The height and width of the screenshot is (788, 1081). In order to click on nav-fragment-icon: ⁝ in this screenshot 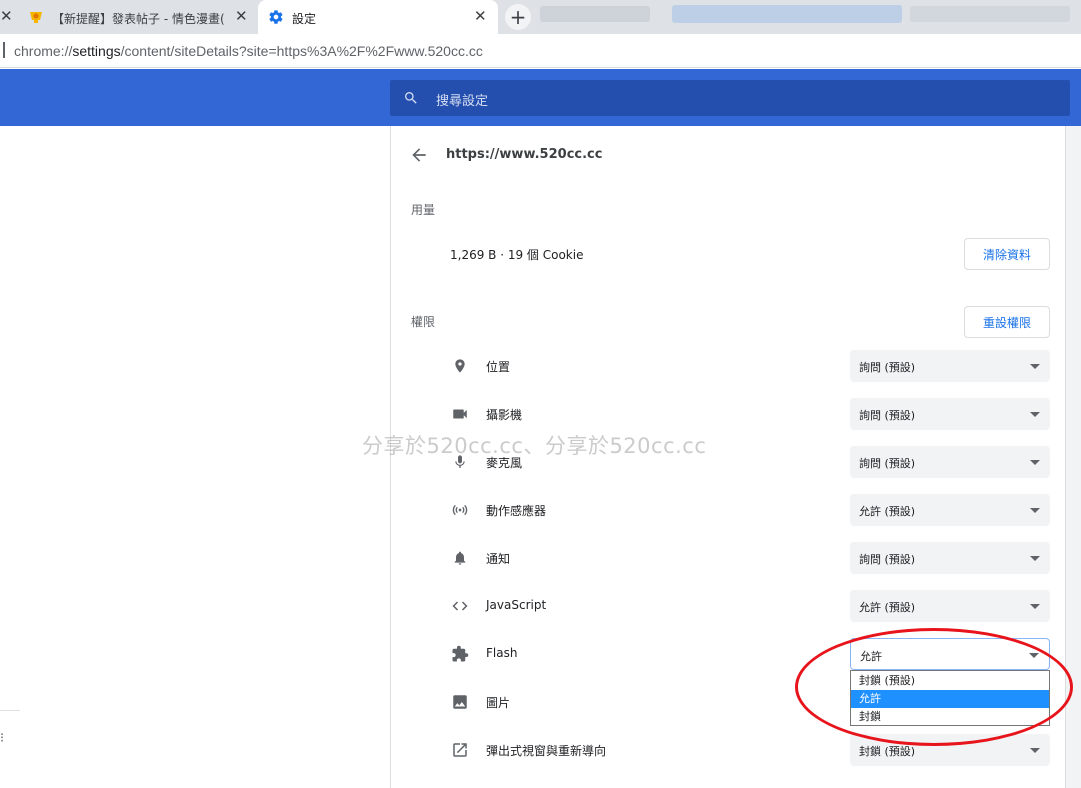, I will do `click(2, 738)`.